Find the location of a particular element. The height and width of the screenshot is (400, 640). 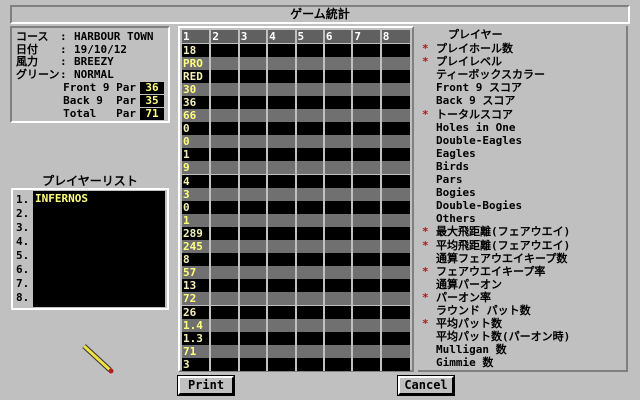

stat-label: Double-Eagles is located at coordinates (472, 140).